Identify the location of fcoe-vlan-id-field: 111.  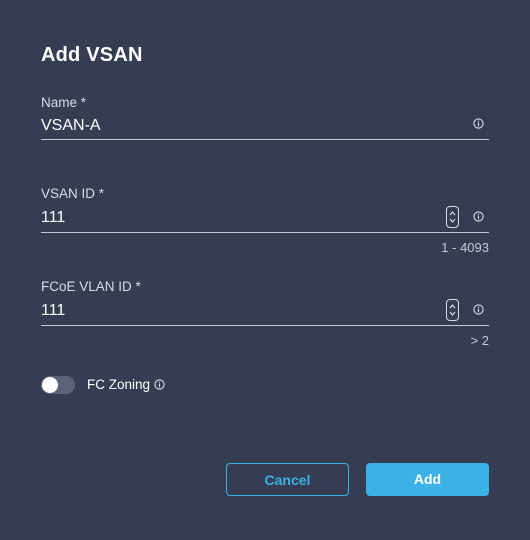
(53, 311).